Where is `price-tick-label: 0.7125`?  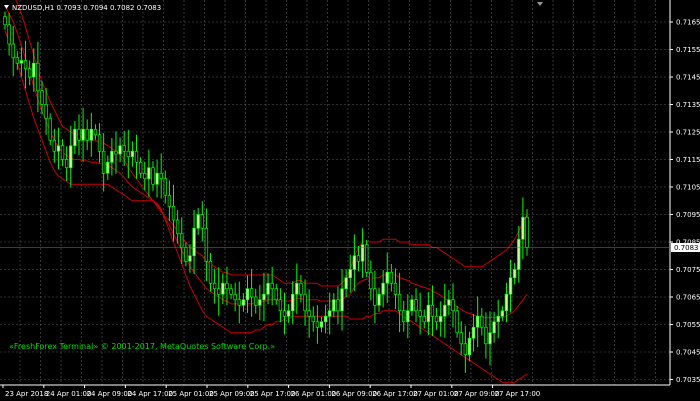 price-tick-label: 0.7125 is located at coordinates (688, 133).